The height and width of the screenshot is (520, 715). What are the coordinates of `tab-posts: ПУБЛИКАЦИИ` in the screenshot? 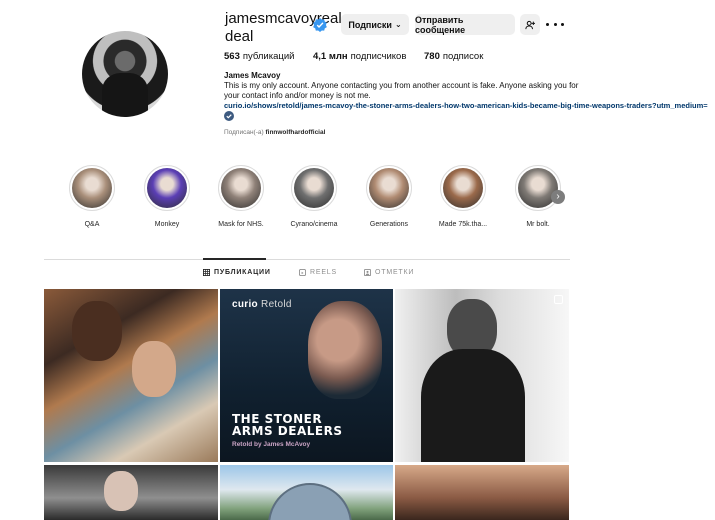 It's located at (237, 272).